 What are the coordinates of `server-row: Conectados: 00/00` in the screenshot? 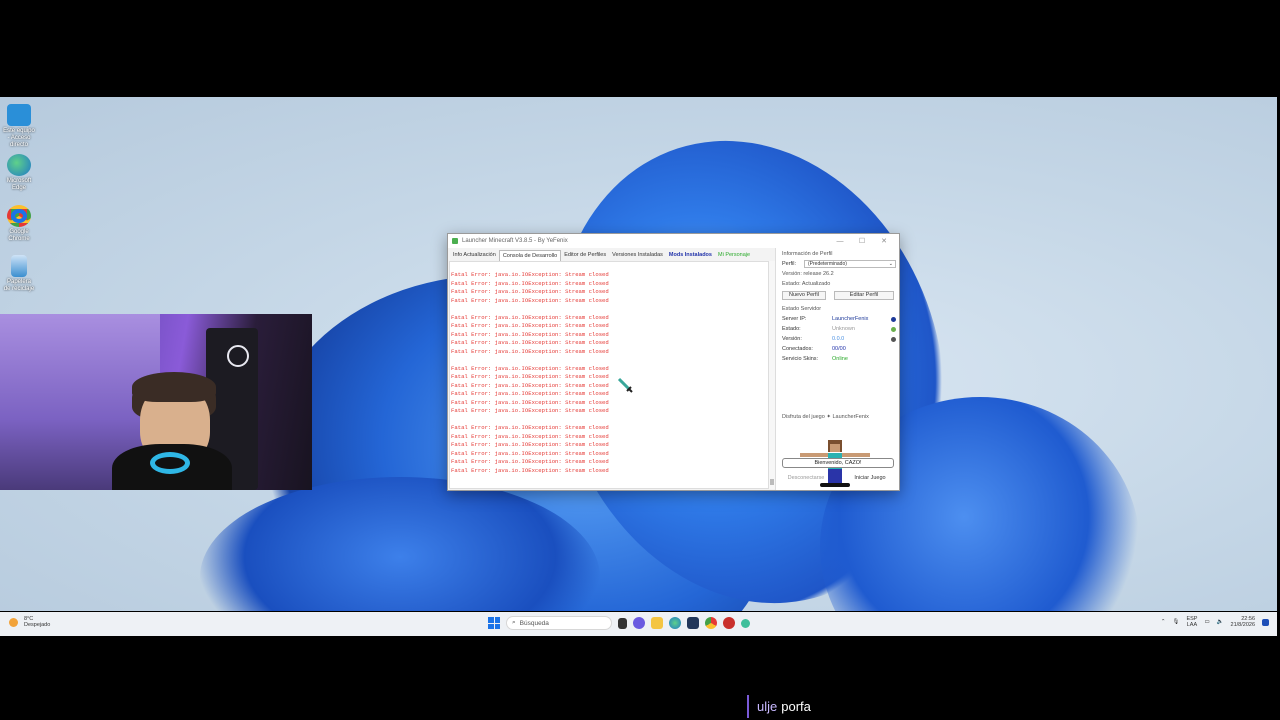 It's located at (839, 349).